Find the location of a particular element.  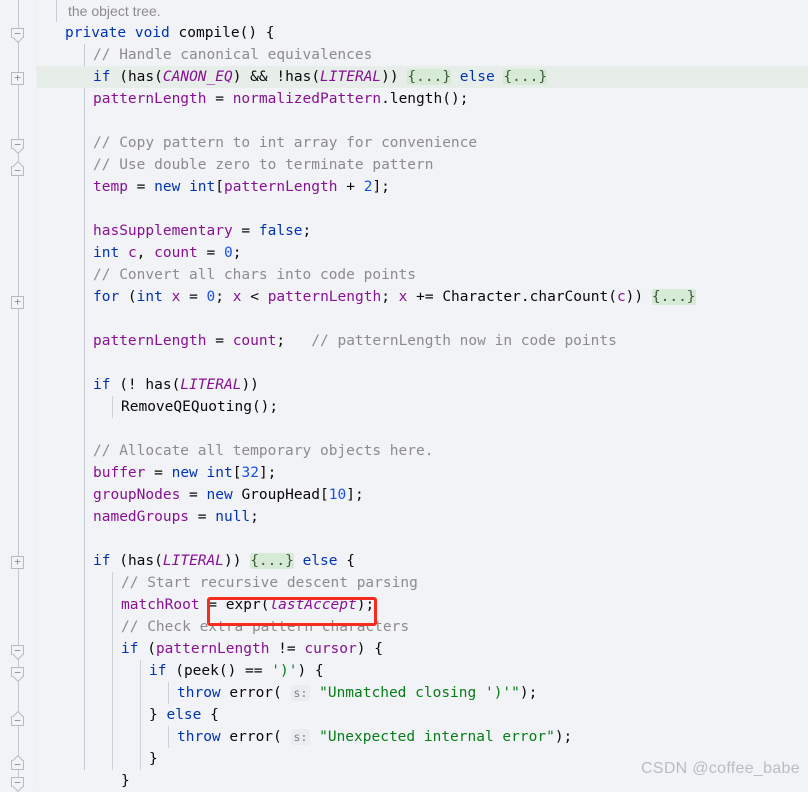

fold-marker-collapse-end: − is located at coordinates (18, 763).